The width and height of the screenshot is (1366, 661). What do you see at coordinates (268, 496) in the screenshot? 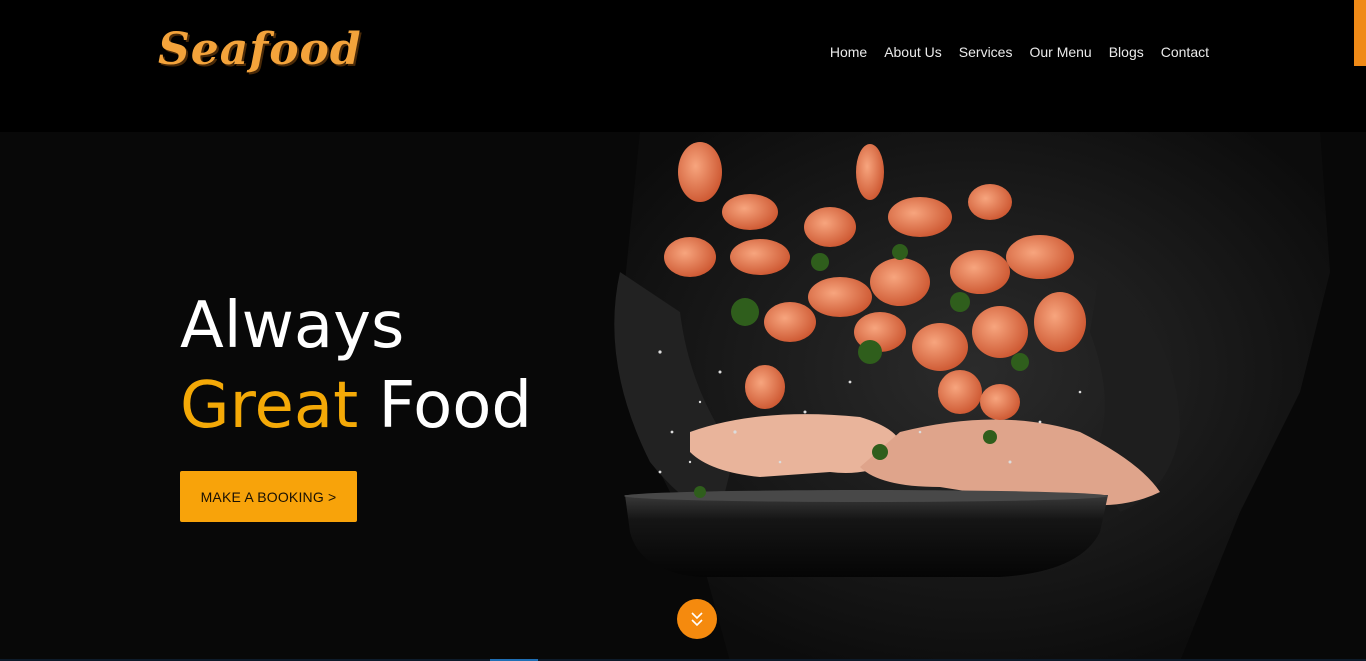
I see `make-booking-button: MAKE A BOOKING >` at bounding box center [268, 496].